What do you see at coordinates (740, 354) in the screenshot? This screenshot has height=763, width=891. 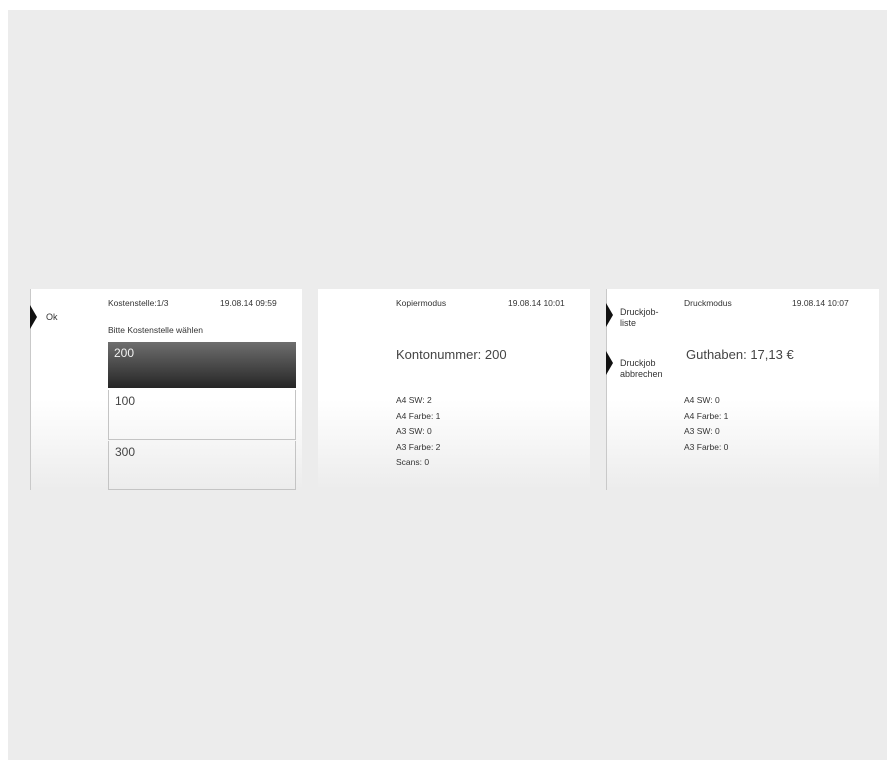 I see `balance: Guthaben: 17,13 €` at bounding box center [740, 354].